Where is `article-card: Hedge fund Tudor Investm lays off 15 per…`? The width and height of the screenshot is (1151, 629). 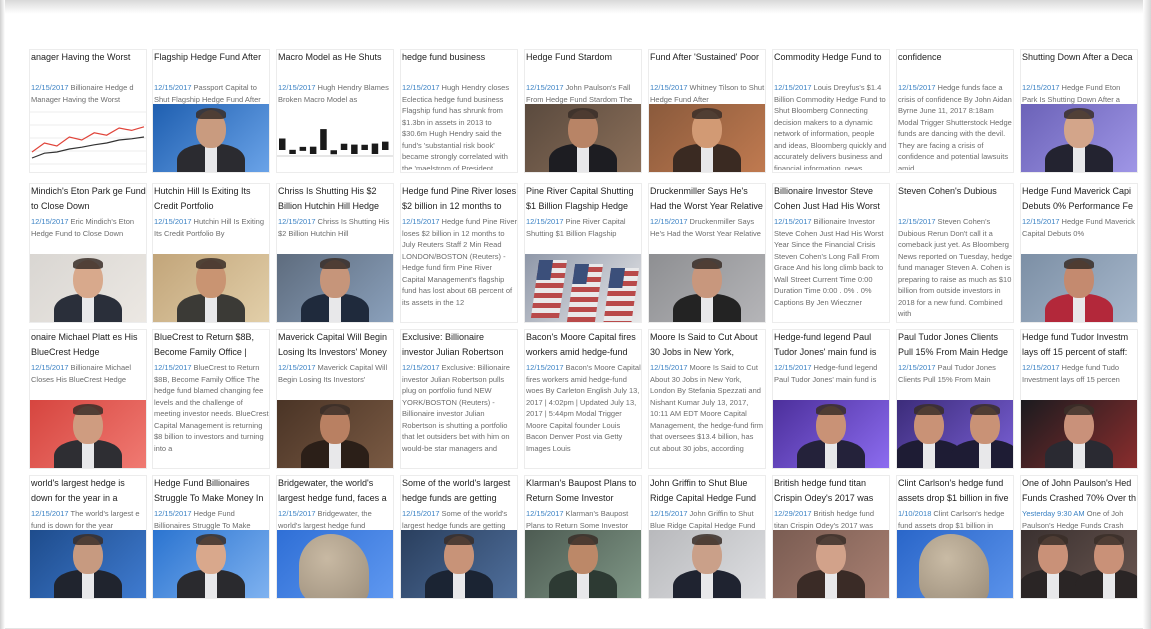
article-card: Hedge fund Tudor Investm lays off 15 per… is located at coordinates (1079, 399).